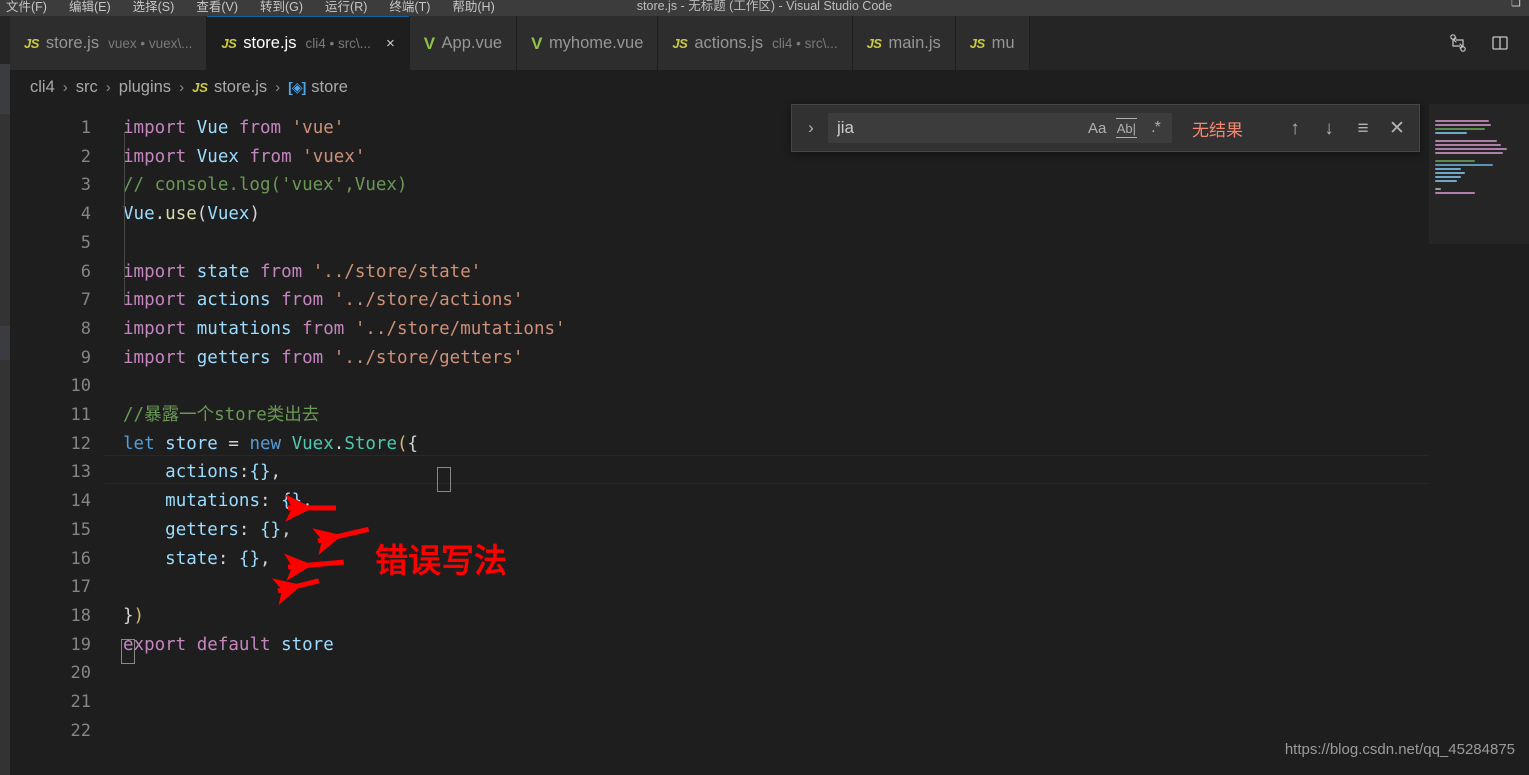  What do you see at coordinates (233, 300) in the screenshot?
I see `code-token: actions` at bounding box center [233, 300].